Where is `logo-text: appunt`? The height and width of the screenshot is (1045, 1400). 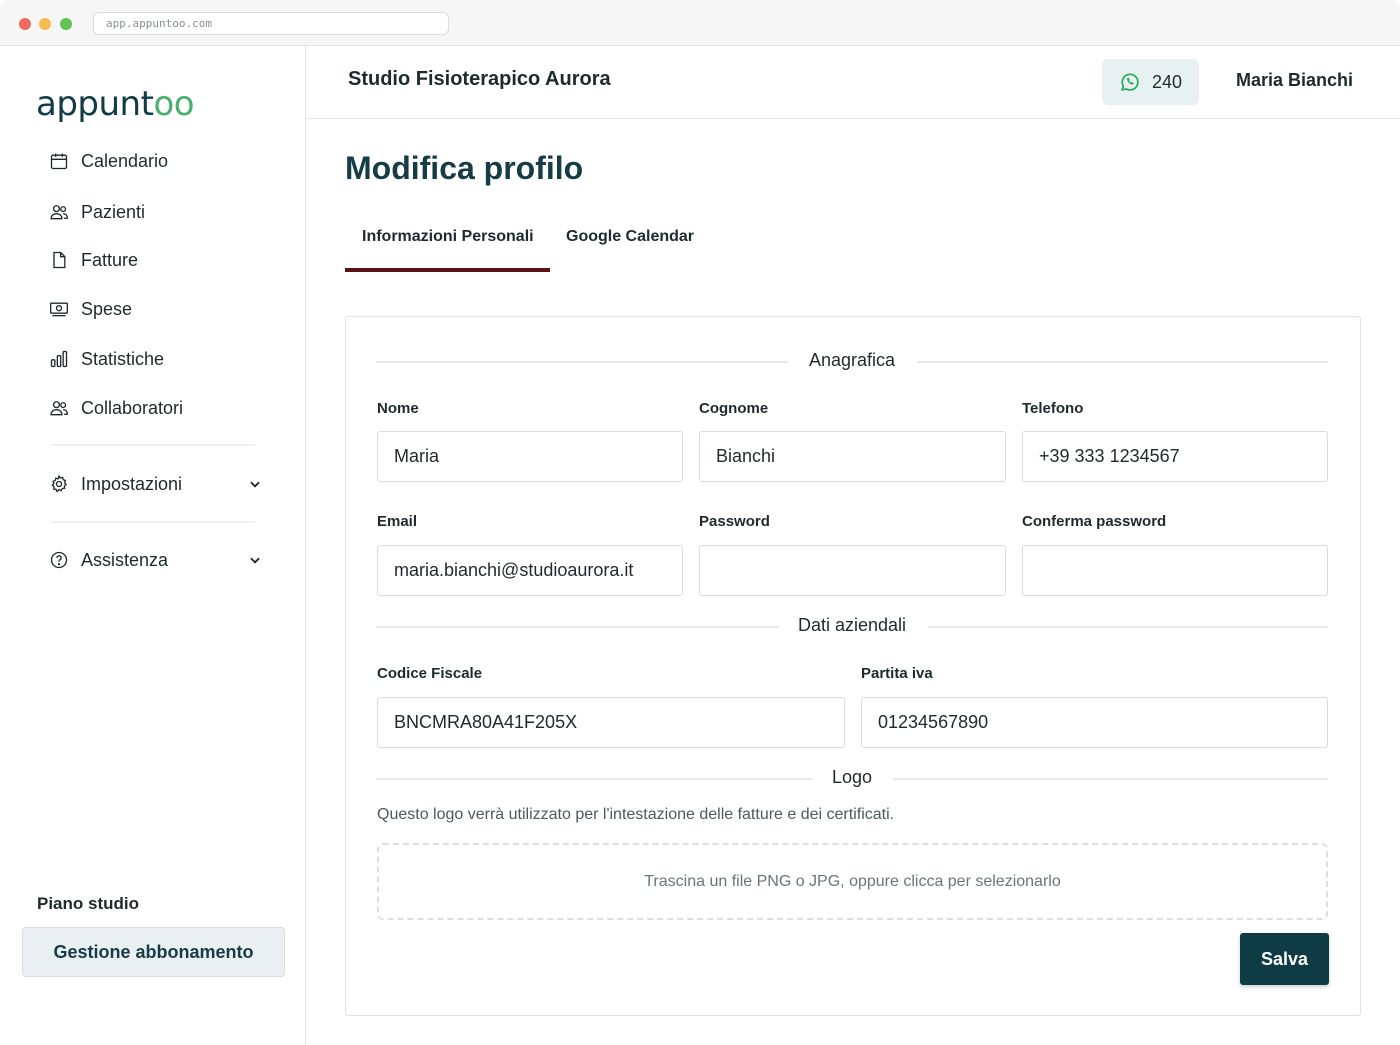 logo-text: appunt is located at coordinates (95, 104).